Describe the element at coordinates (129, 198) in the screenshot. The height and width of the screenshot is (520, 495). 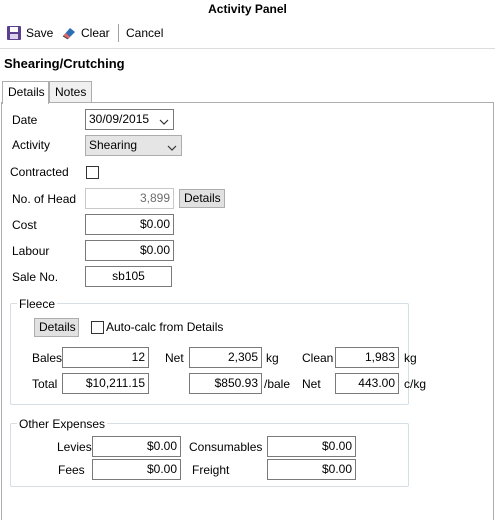
I see `head-count-field: 3,899` at that location.